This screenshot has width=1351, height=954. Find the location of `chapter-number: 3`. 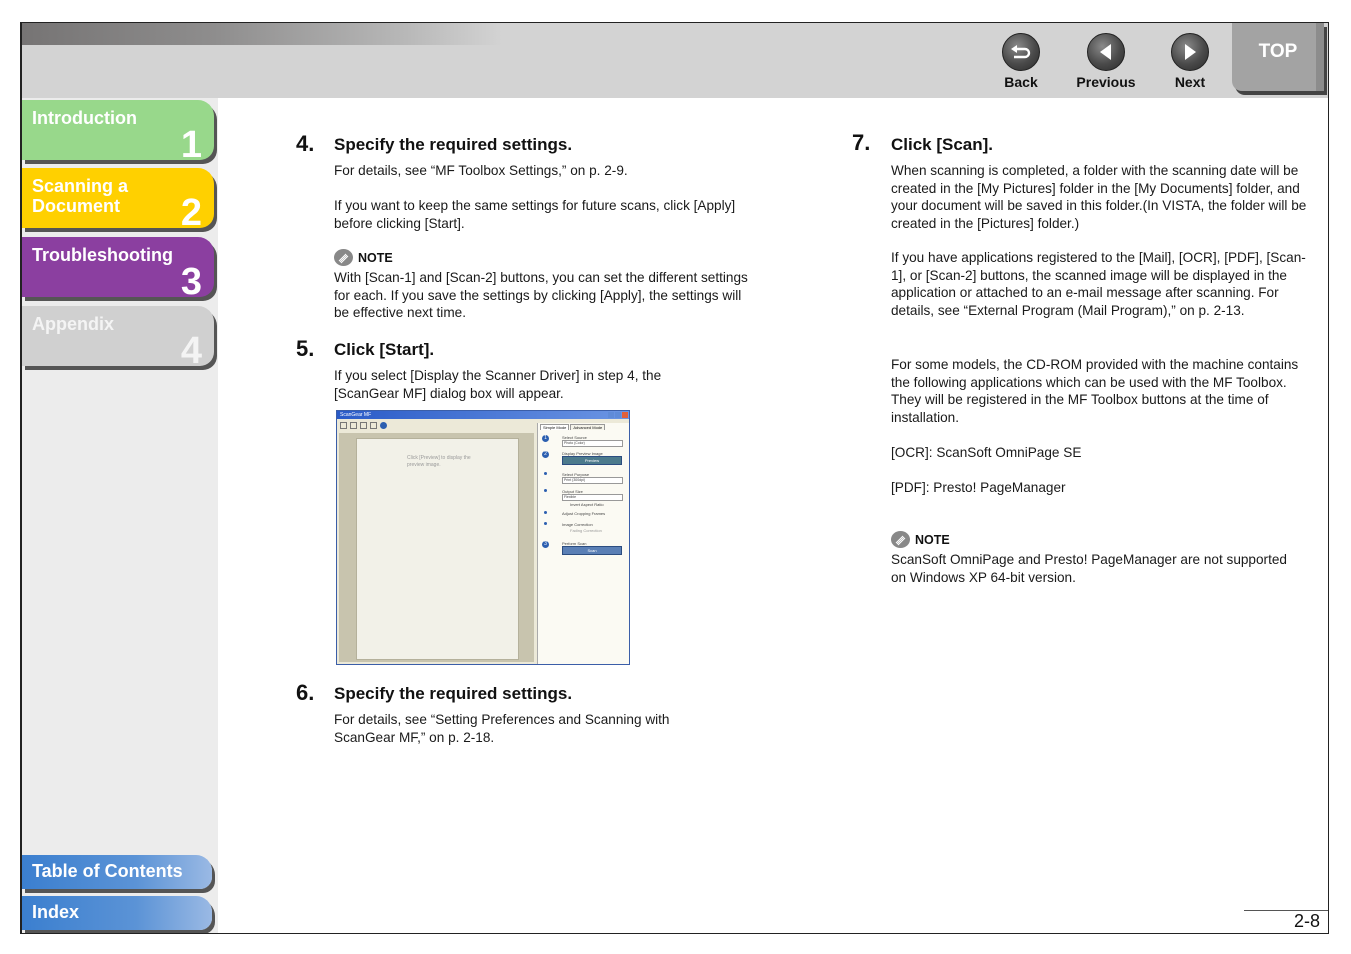

chapter-number: 3 is located at coordinates (191, 282).